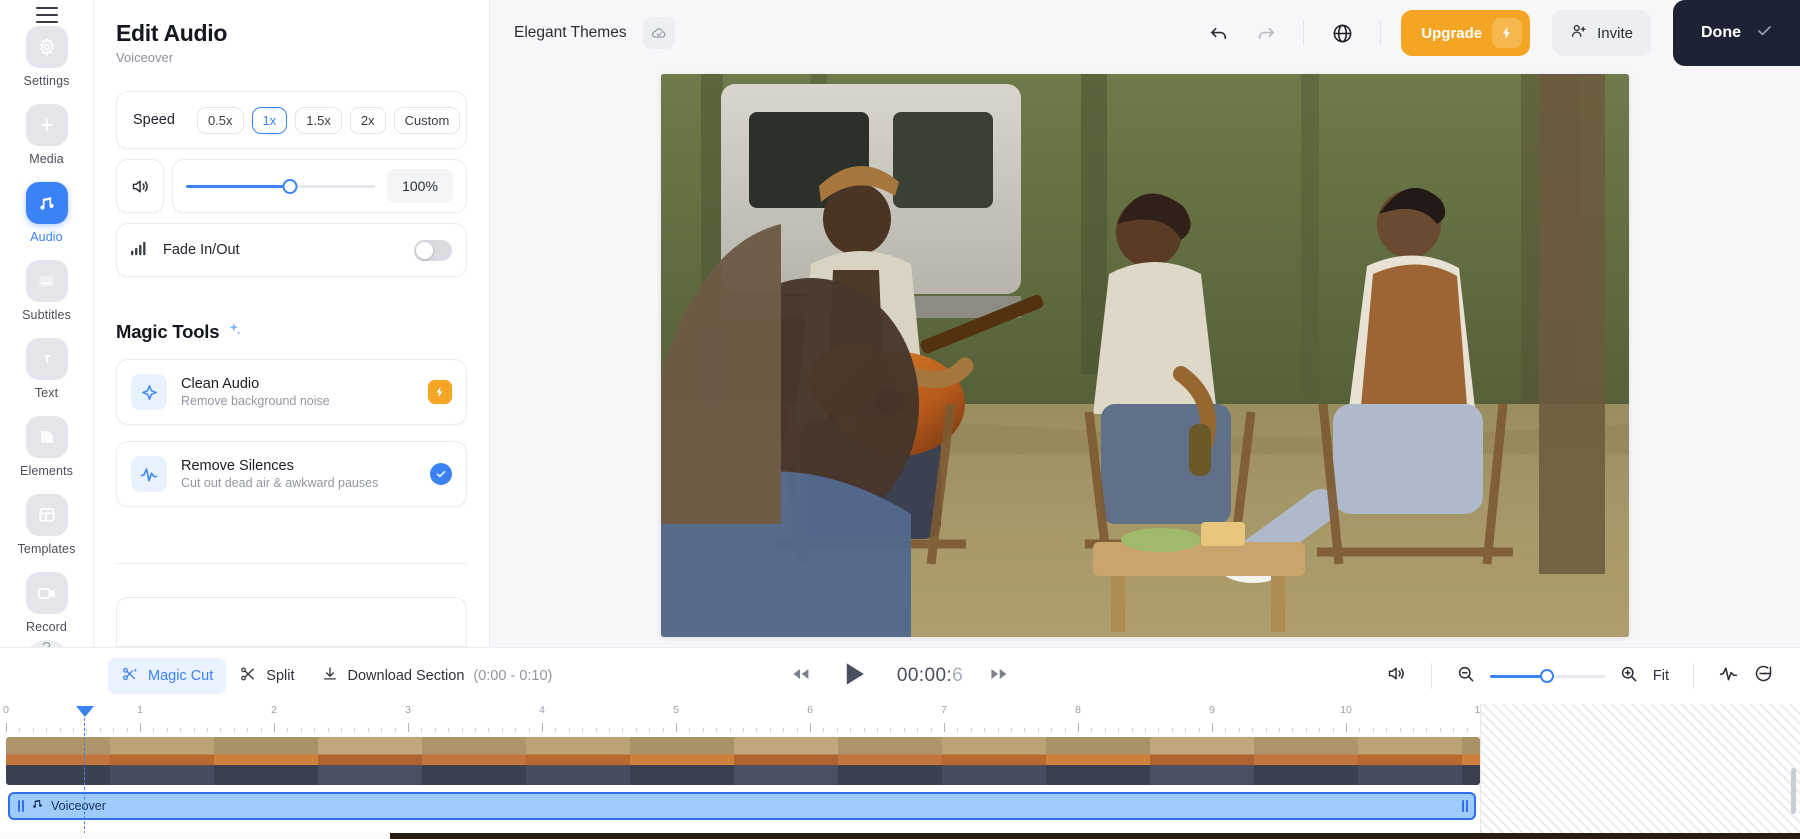  Describe the element at coordinates (318, 120) in the screenshot. I see `speed-option-1-5x: 1.5x` at that location.